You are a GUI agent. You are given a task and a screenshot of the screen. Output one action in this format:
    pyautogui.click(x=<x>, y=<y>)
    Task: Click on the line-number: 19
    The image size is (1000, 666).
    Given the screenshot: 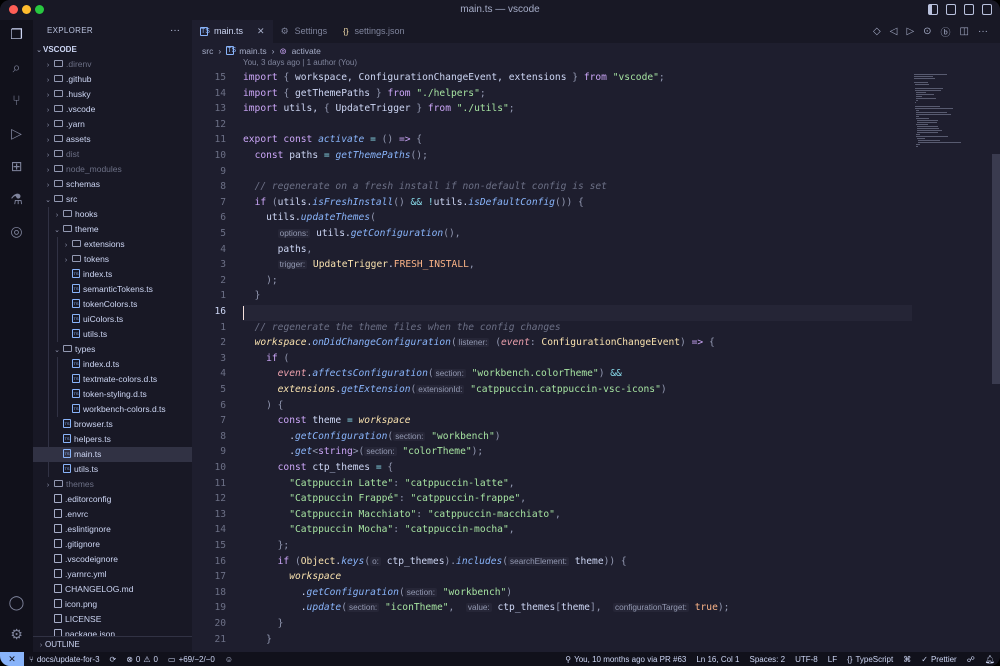 What is the action you would take?
    pyautogui.click(x=209, y=607)
    